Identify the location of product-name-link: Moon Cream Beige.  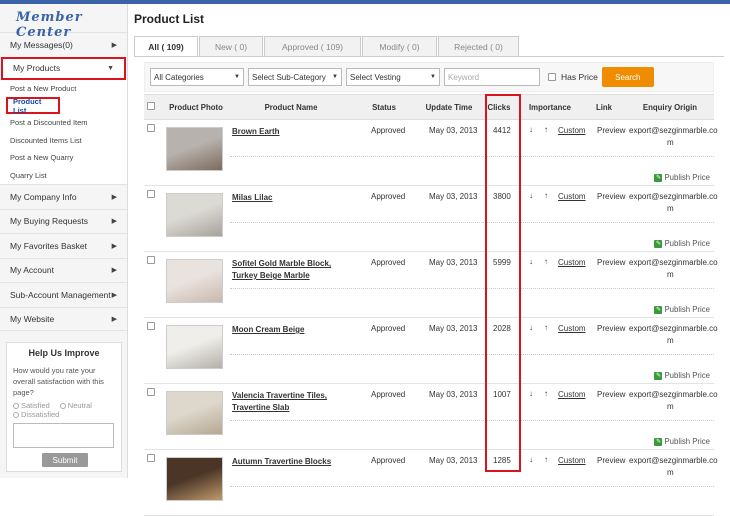
(291, 330).